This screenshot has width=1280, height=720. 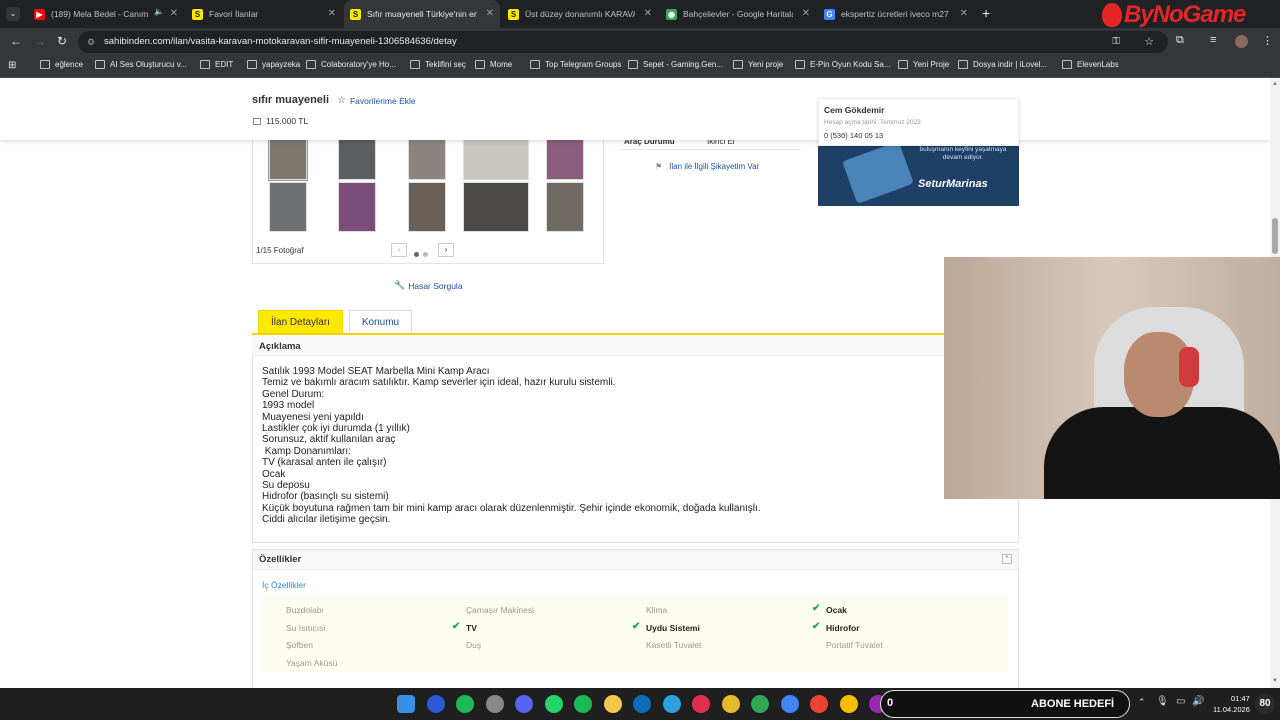 I want to click on clock-date: 11.04.2026, so click(x=1231, y=709).